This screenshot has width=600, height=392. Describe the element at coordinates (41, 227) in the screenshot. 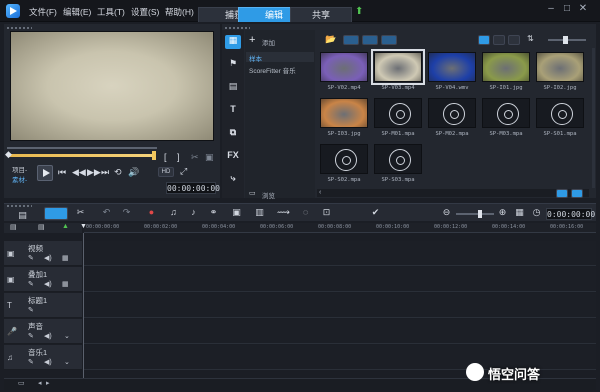

I see `chapter-icon: ▤` at that location.